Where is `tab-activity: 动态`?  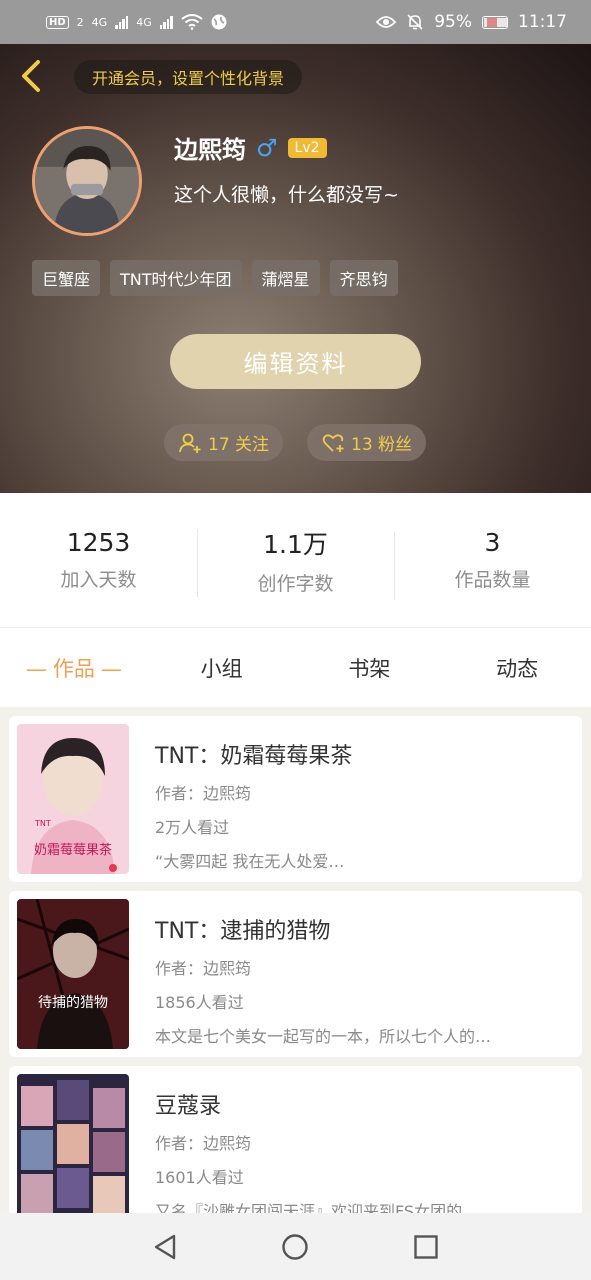
tab-activity: 动态 is located at coordinates (517, 668).